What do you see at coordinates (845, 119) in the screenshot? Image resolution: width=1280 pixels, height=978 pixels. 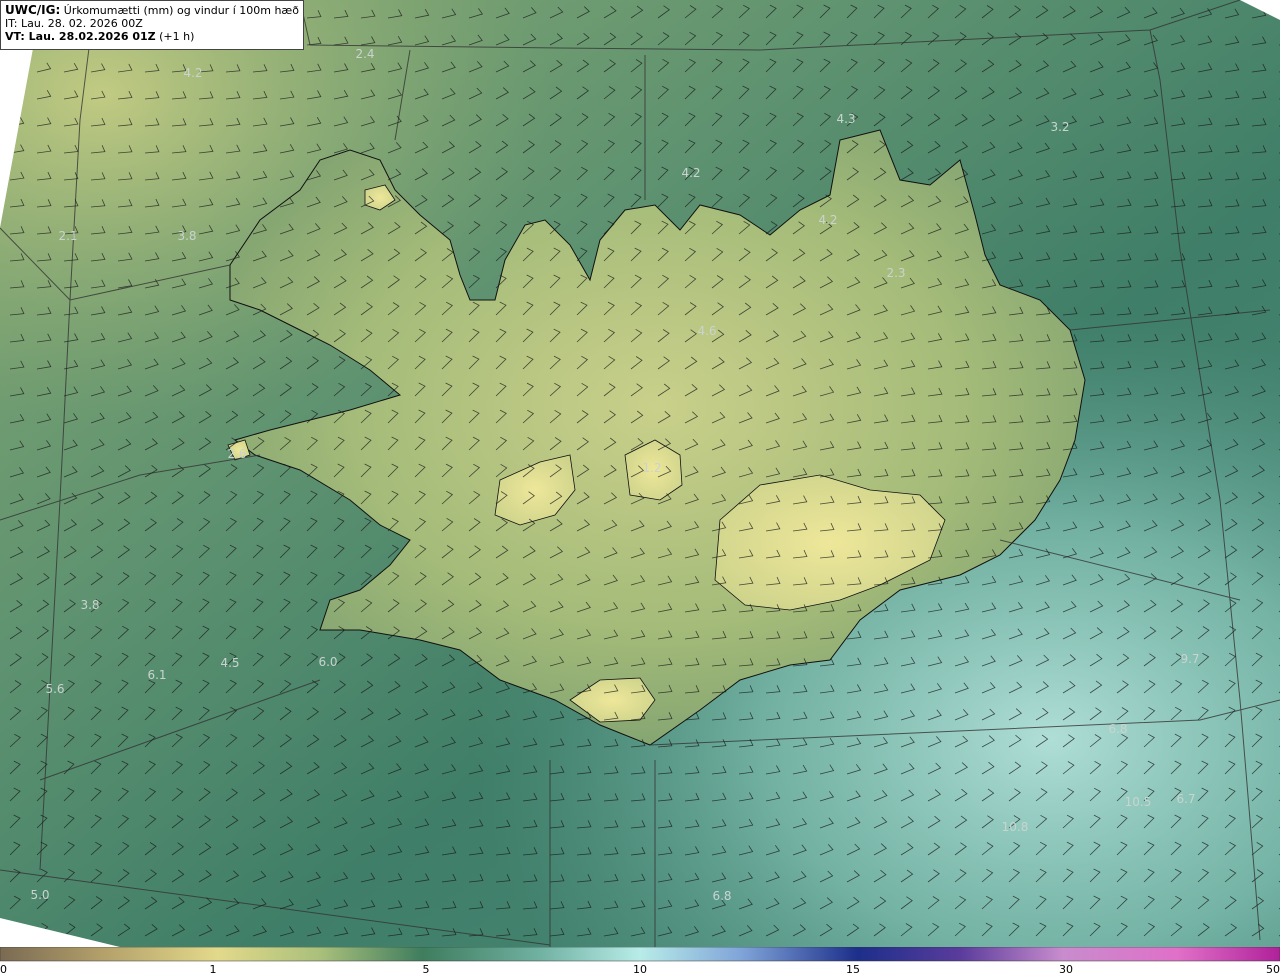 I see `value-label: 4.3` at bounding box center [845, 119].